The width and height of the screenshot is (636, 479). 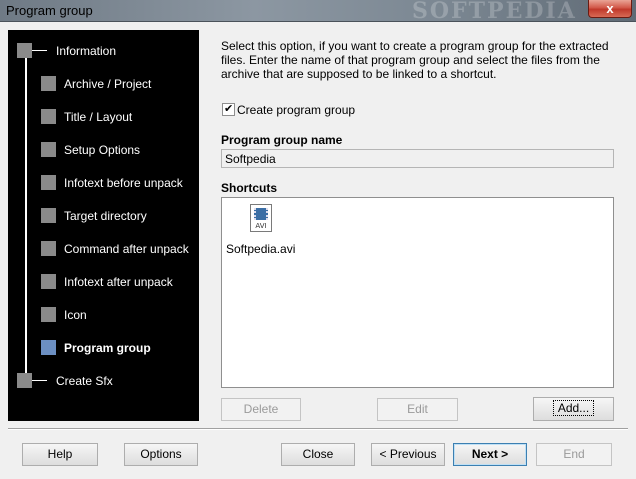 I want to click on sidebar-item-label: Title / Layout, so click(x=98, y=117).